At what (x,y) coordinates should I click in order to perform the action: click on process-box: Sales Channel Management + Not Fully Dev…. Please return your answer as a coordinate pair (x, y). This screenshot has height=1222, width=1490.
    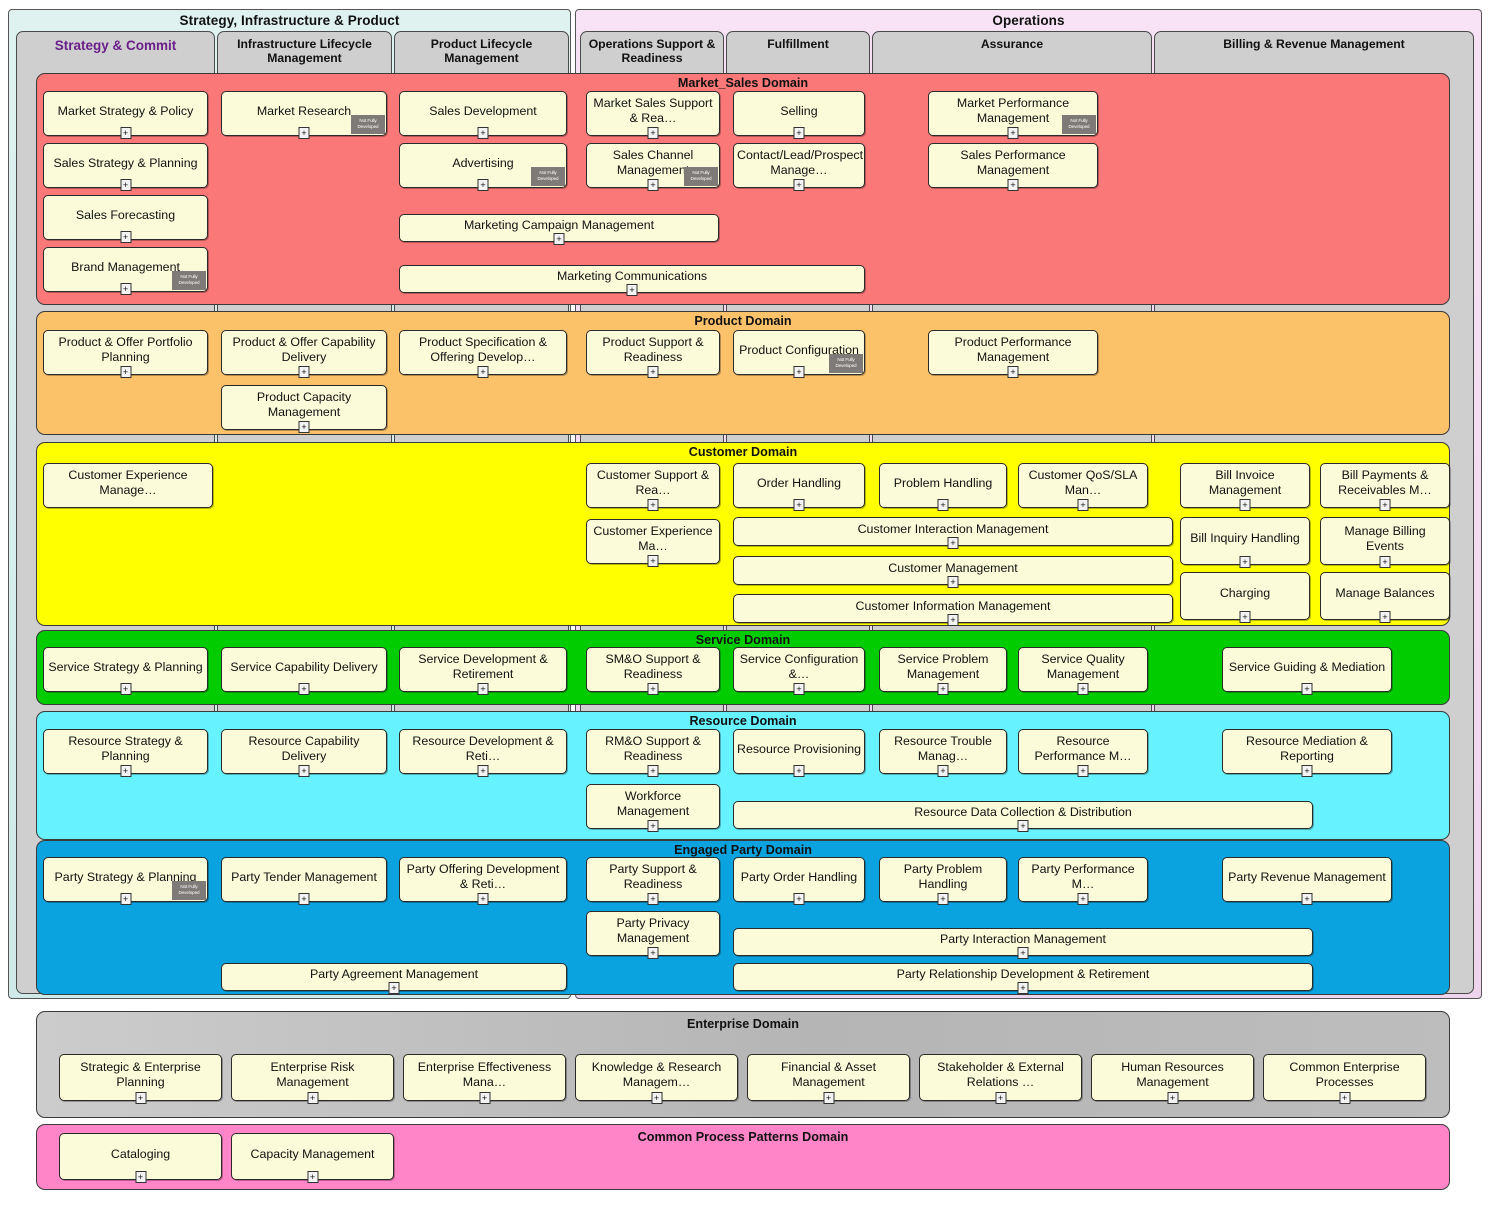
    Looking at the image, I should click on (653, 167).